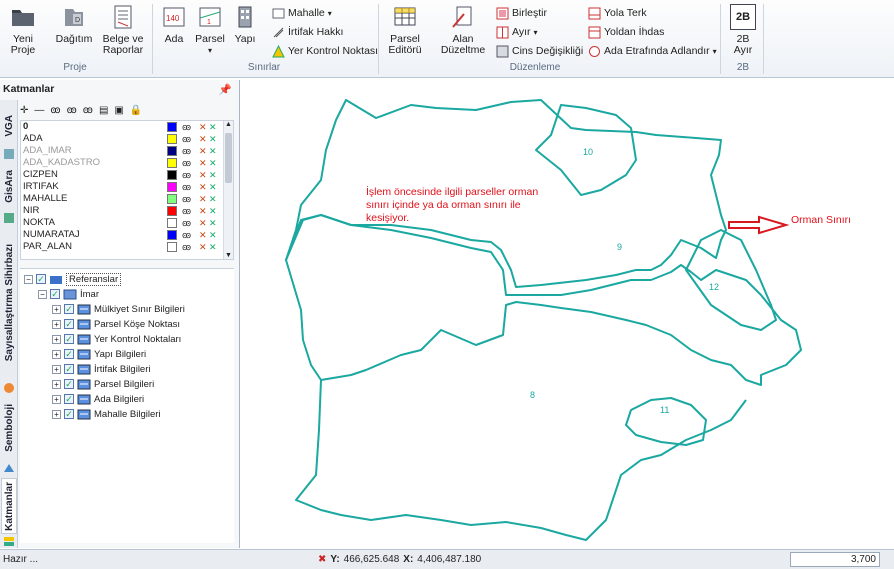 The height and width of the screenshot is (569, 894). I want to click on tab-layers: Katmanlar, so click(9, 506).